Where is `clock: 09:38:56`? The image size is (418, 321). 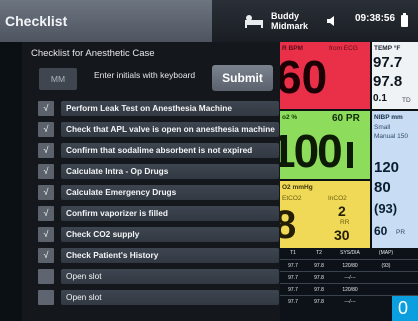
clock: 09:38:56 is located at coordinates (375, 18).